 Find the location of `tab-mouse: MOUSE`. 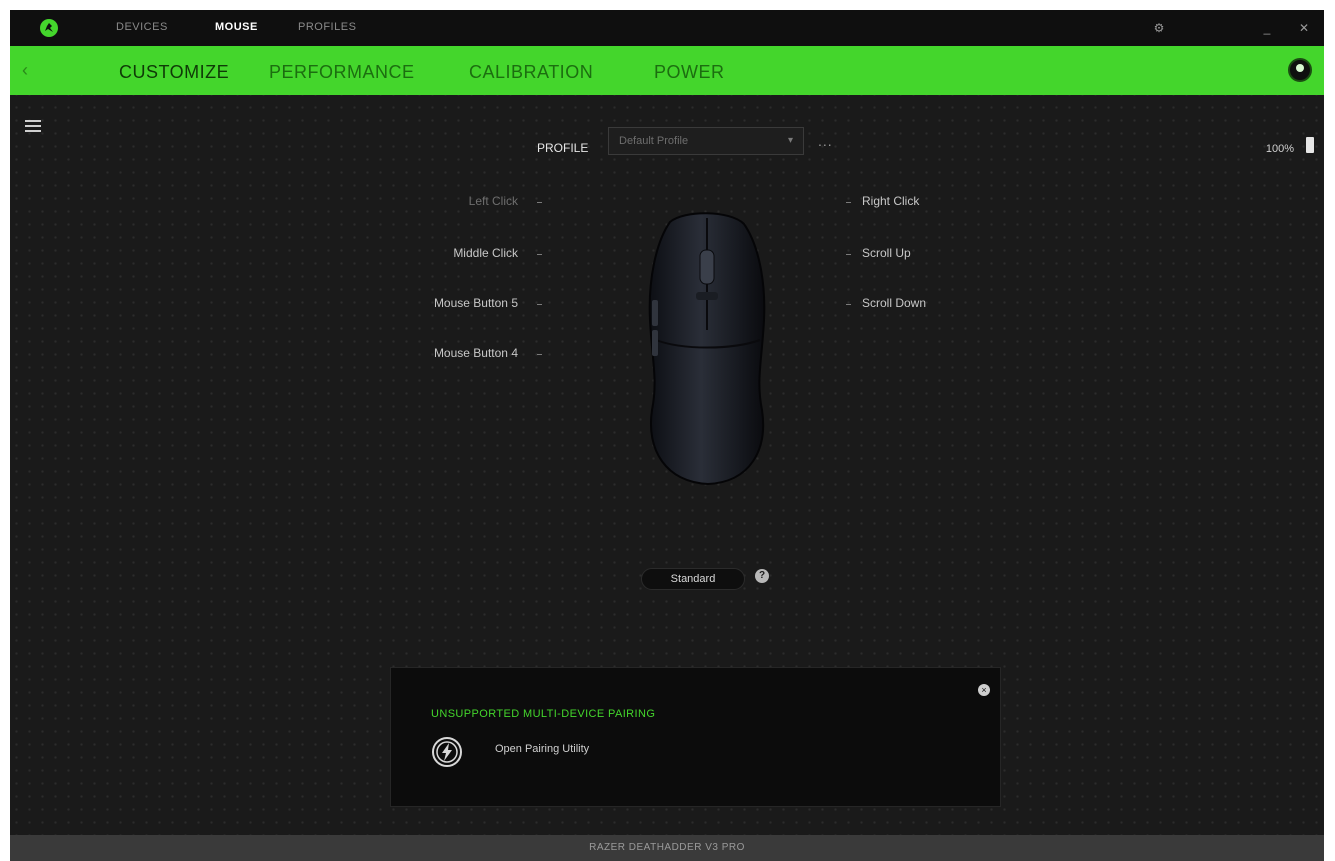

tab-mouse: MOUSE is located at coordinates (236, 27).